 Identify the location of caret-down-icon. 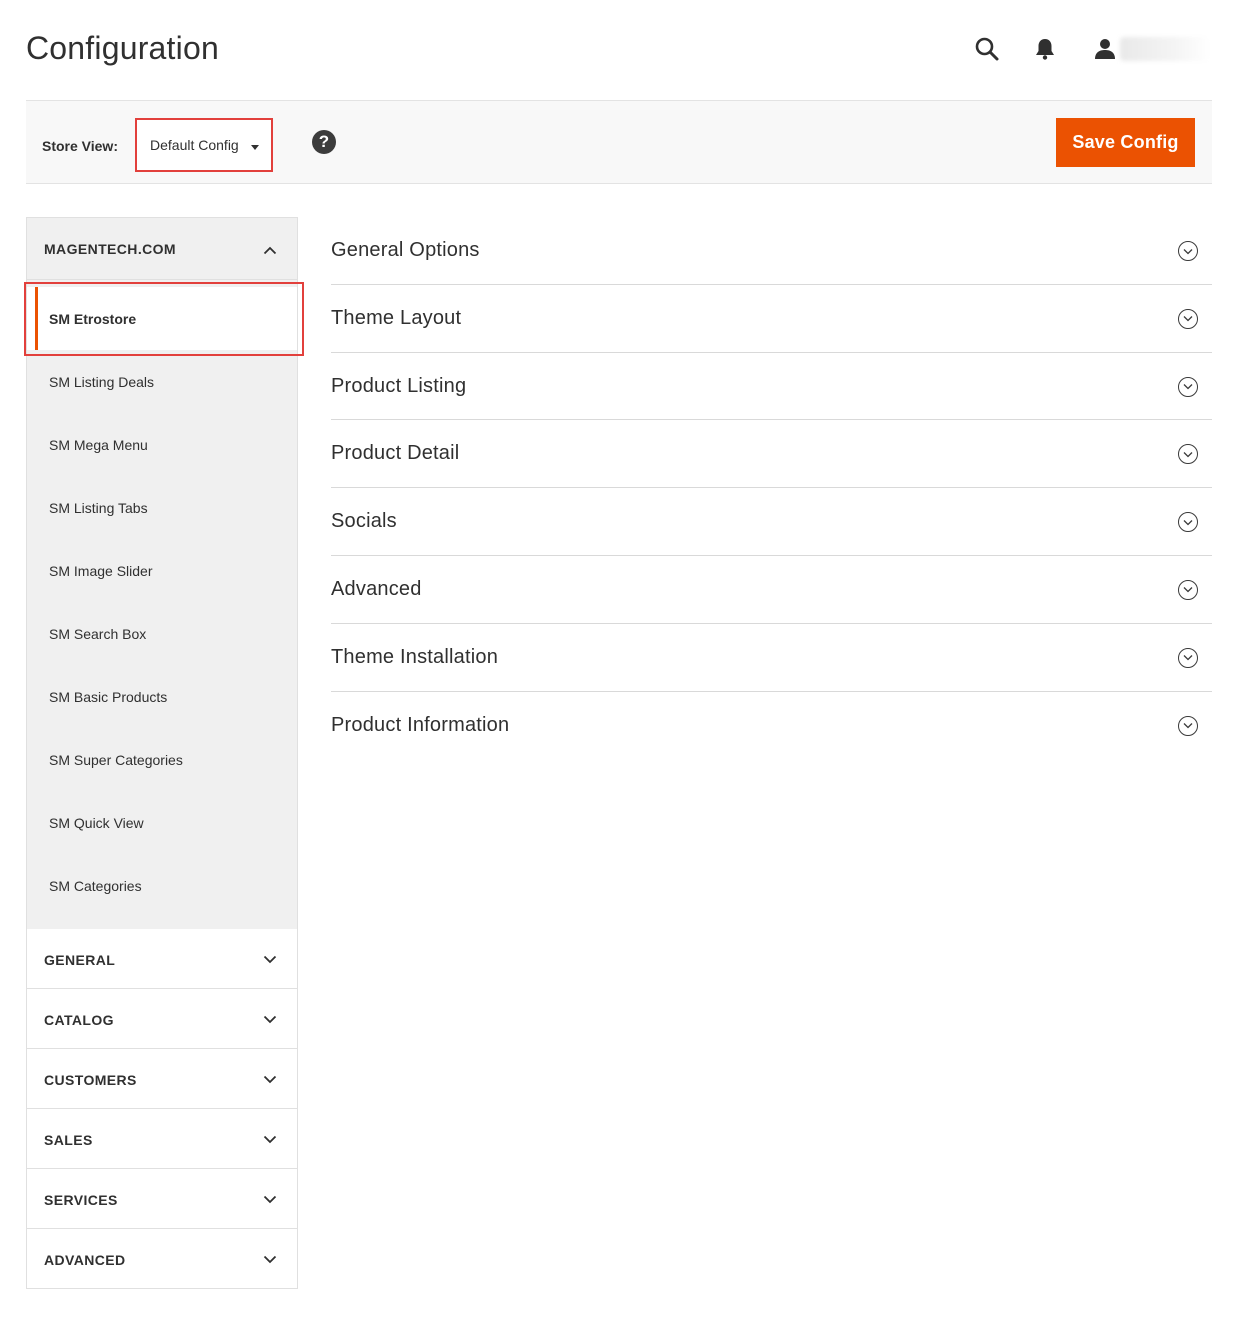
(255, 147).